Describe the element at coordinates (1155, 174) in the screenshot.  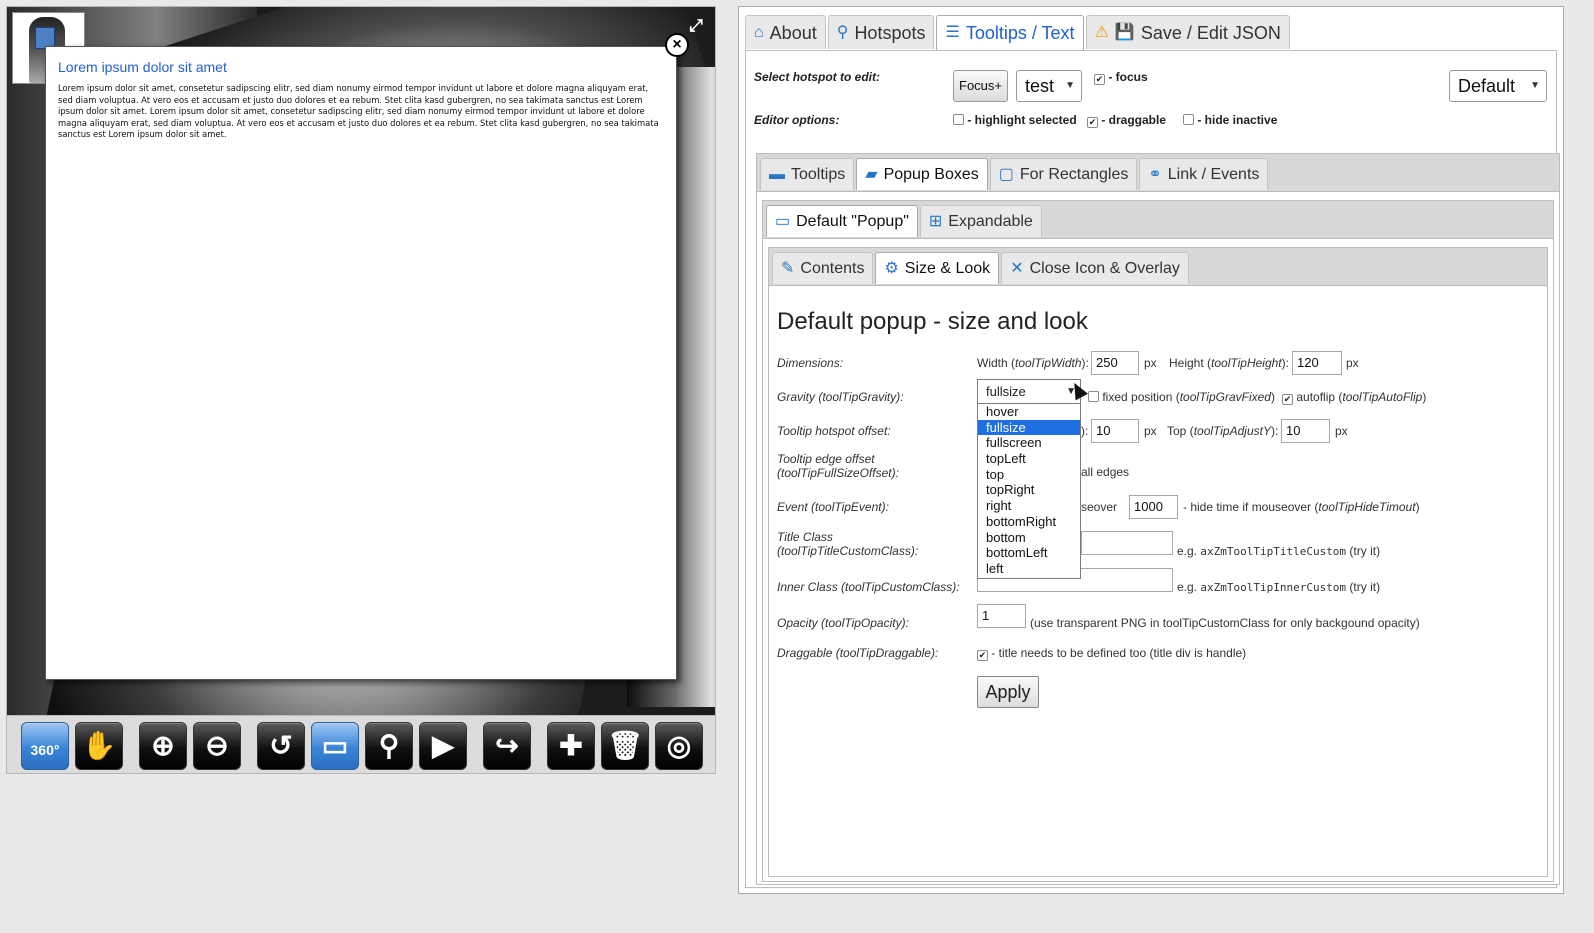
I see `link-icon: ⚭` at that location.